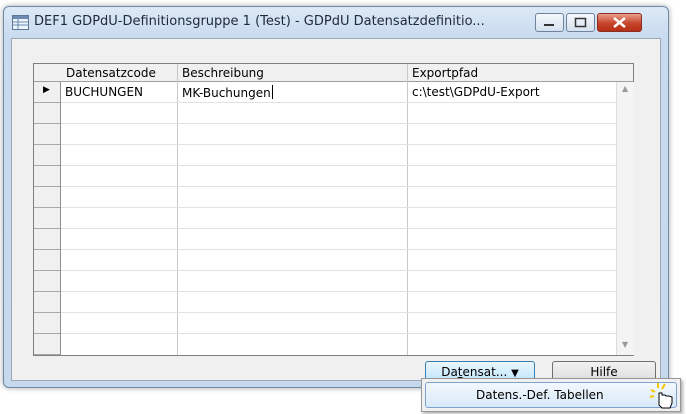 The width and height of the screenshot is (686, 414). Describe the element at coordinates (625, 344) in the screenshot. I see `scroll-down-icon: ▼` at that location.